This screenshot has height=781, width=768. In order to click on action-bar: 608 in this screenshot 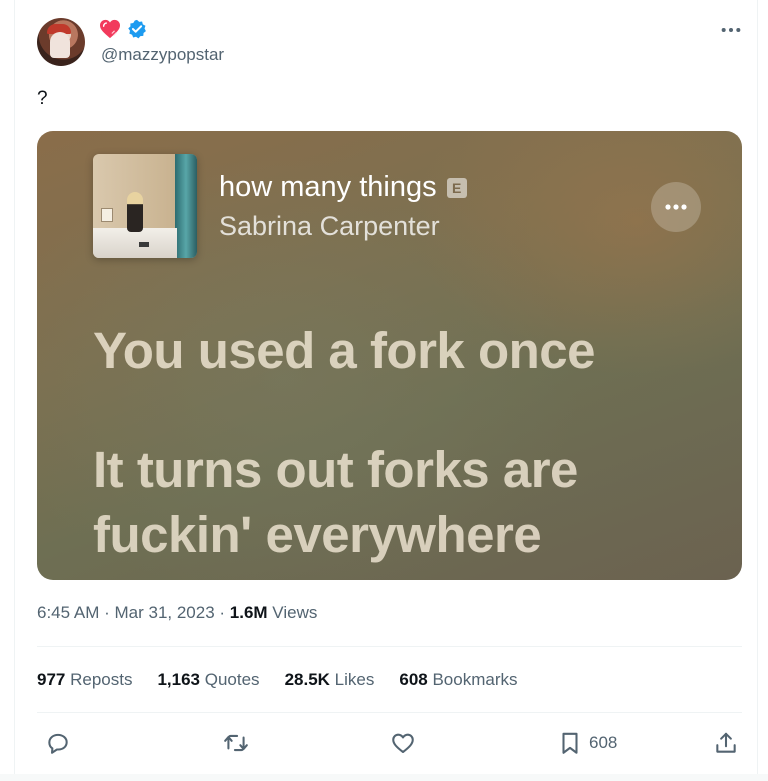, I will do `click(389, 743)`.